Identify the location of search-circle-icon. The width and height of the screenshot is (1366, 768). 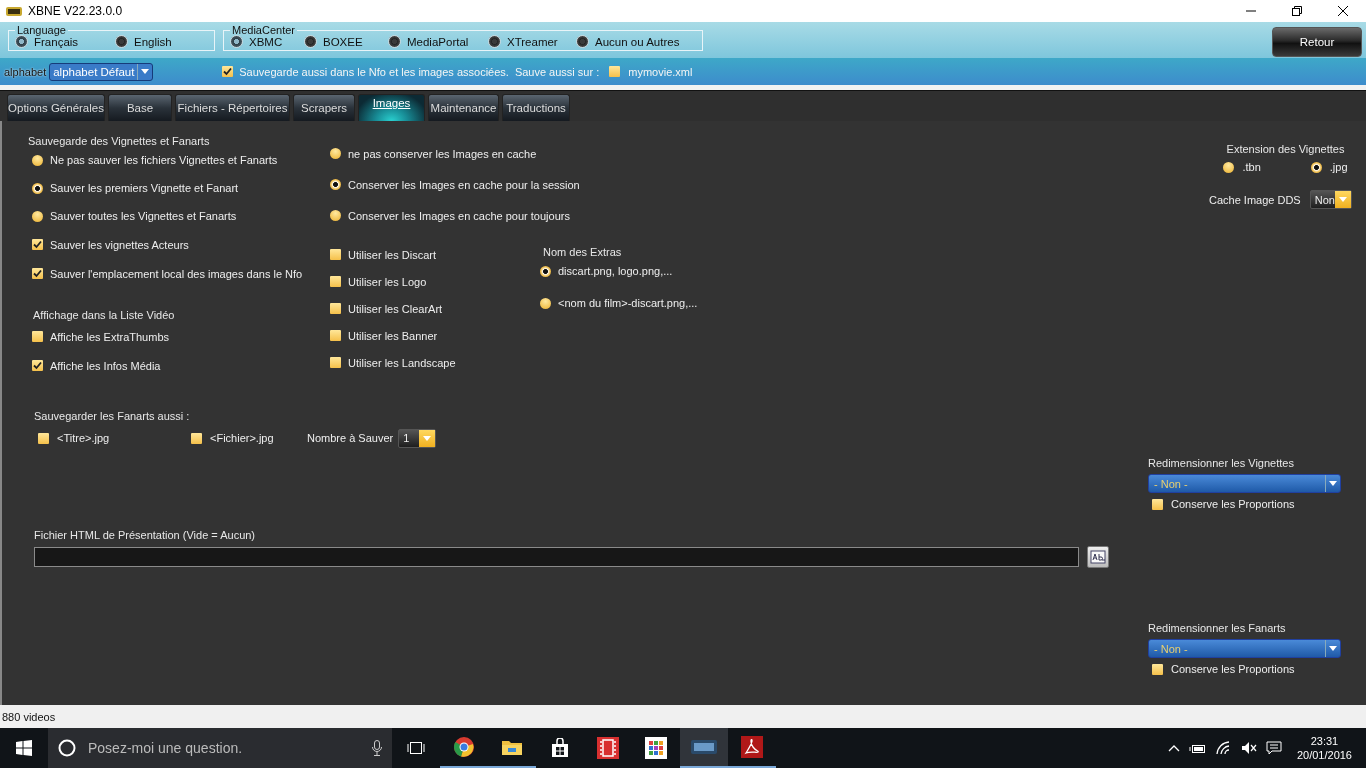
(67, 748).